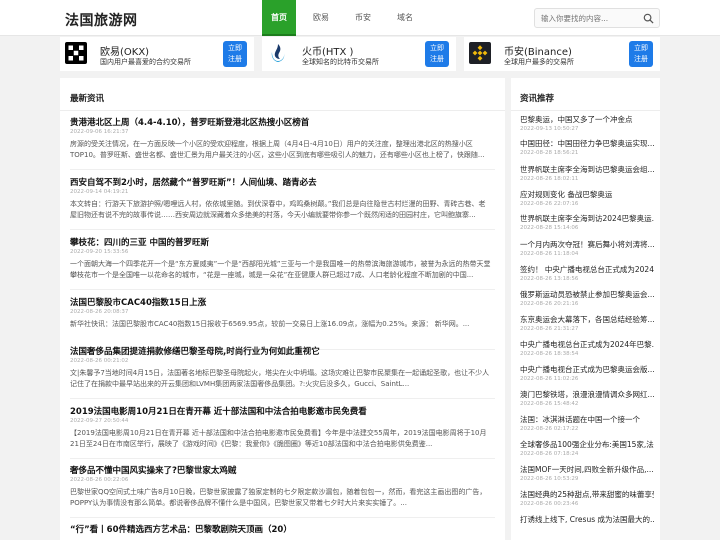  What do you see at coordinates (181, 529) in the screenshot?
I see `news-title-link: “行”看丨60件精选西方艺术品：巴黎歌剧院天顶画（20）` at bounding box center [181, 529].